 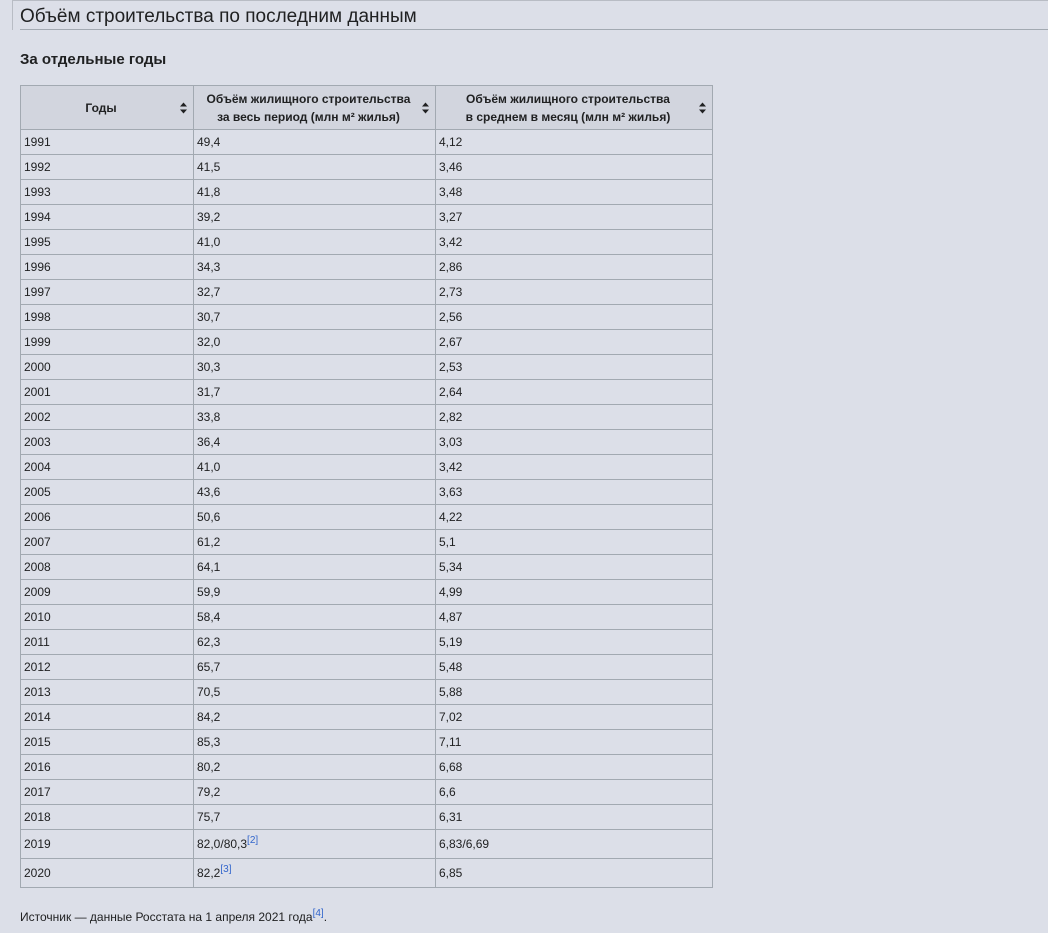 I want to click on table-row: 2011 62,3 5,19, so click(x=366, y=642).